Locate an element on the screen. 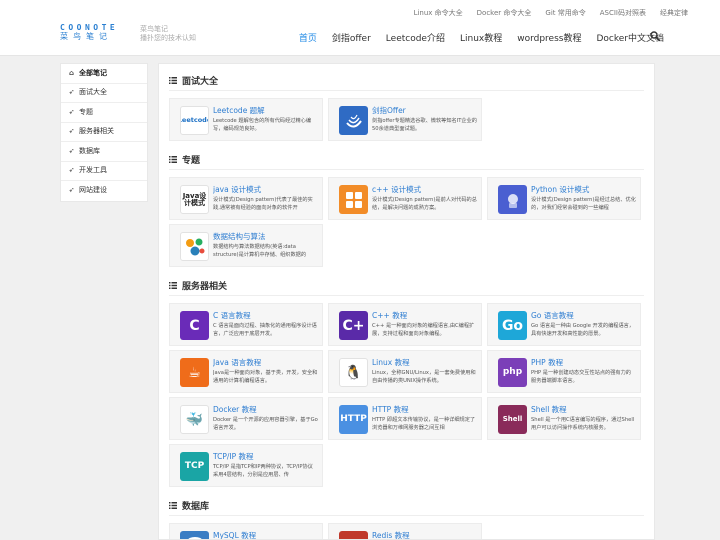  top-link: Git 常用命令 is located at coordinates (565, 13).